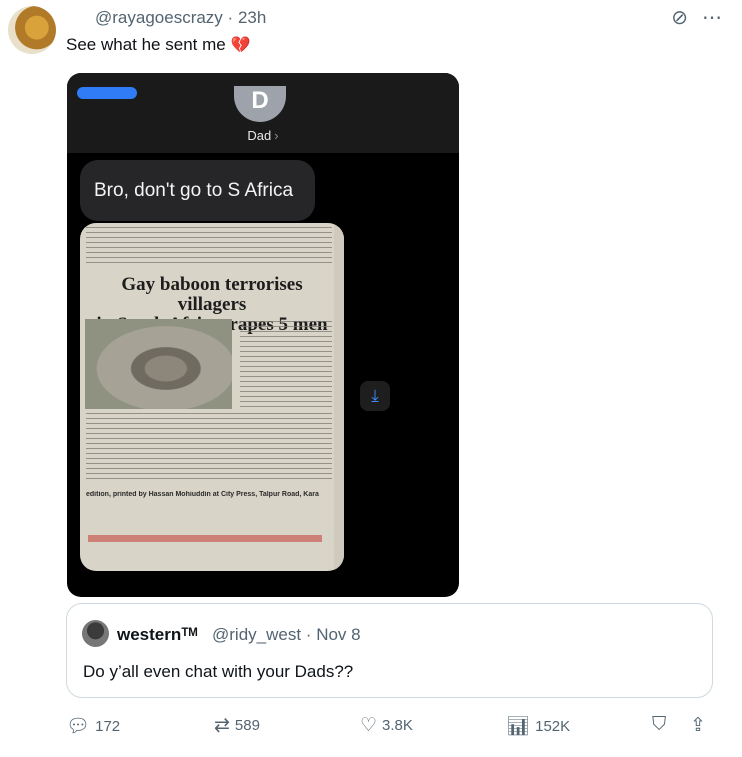 The height and width of the screenshot is (757, 742). What do you see at coordinates (679, 18) in the screenshot?
I see `slash-circle-icon: ⊘` at bounding box center [679, 18].